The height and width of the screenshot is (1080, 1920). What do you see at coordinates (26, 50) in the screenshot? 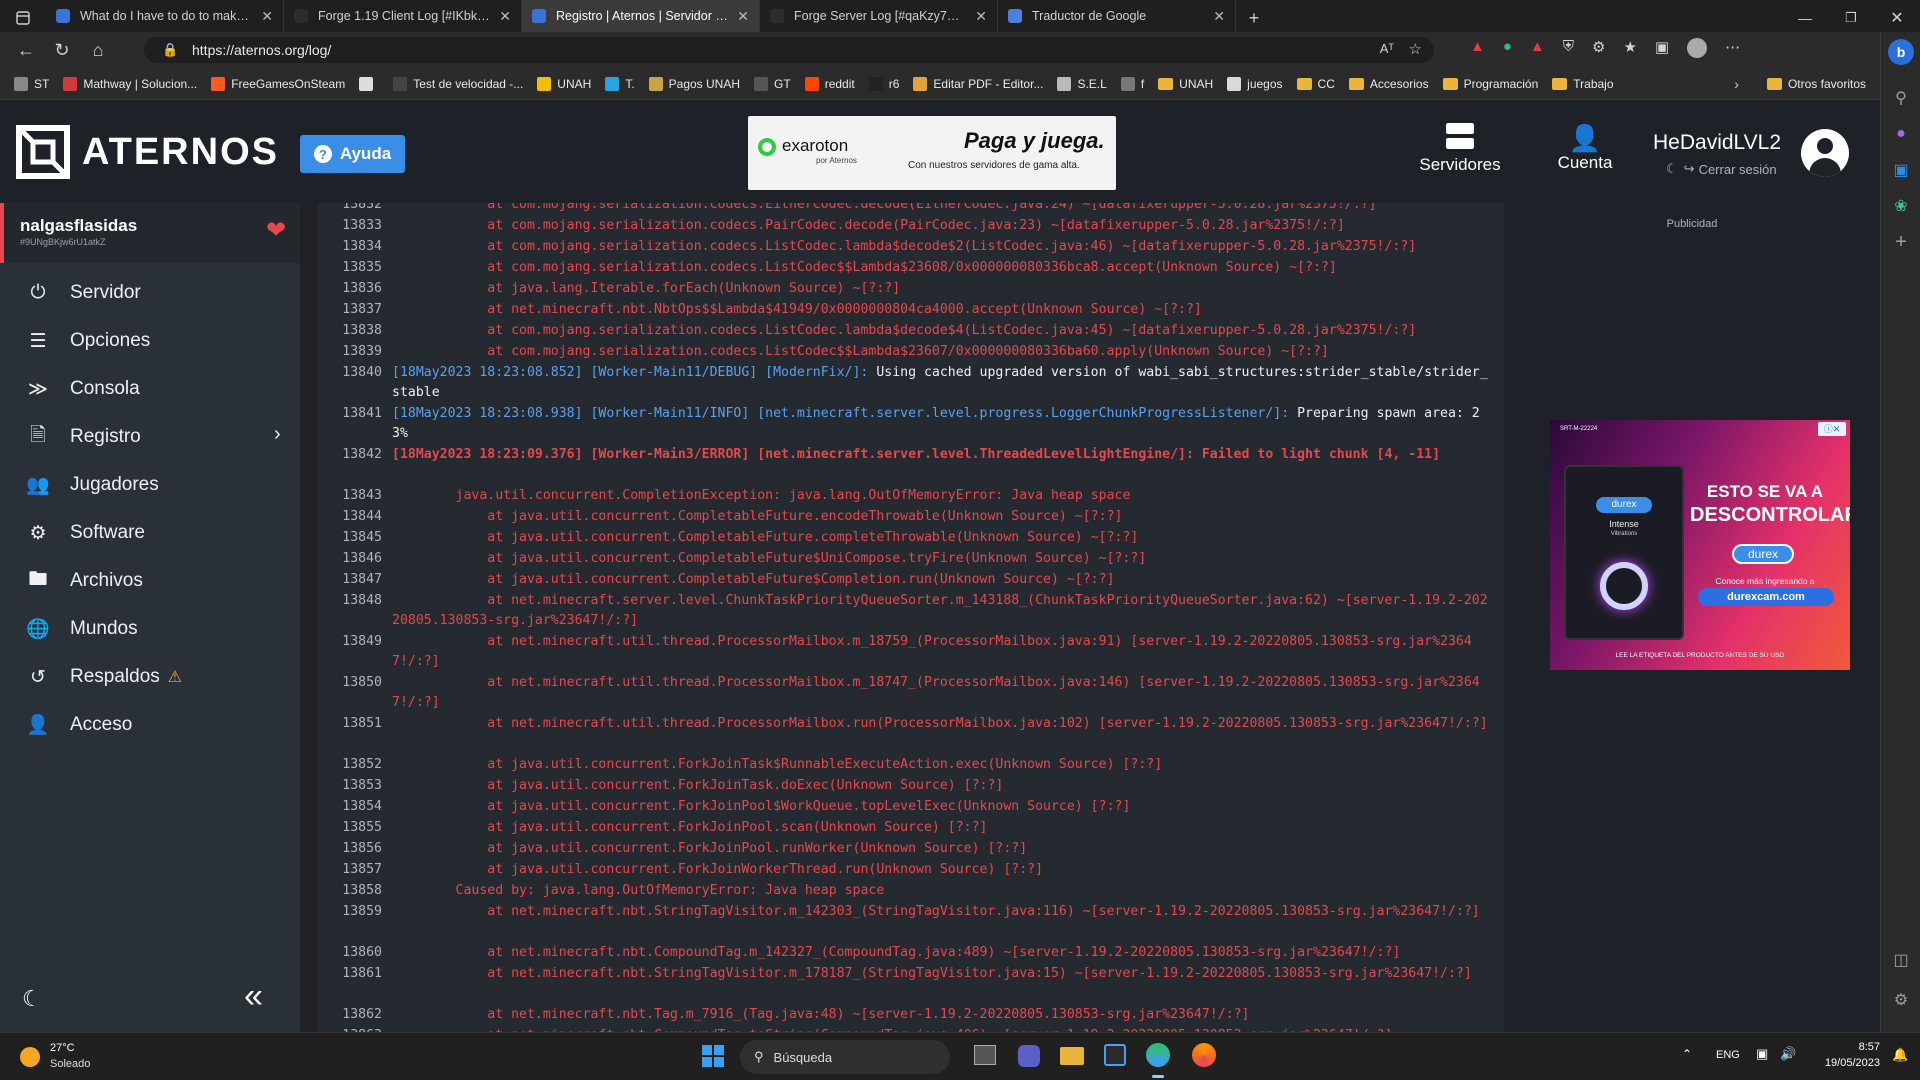
I see `back-icon: ←` at bounding box center [26, 50].